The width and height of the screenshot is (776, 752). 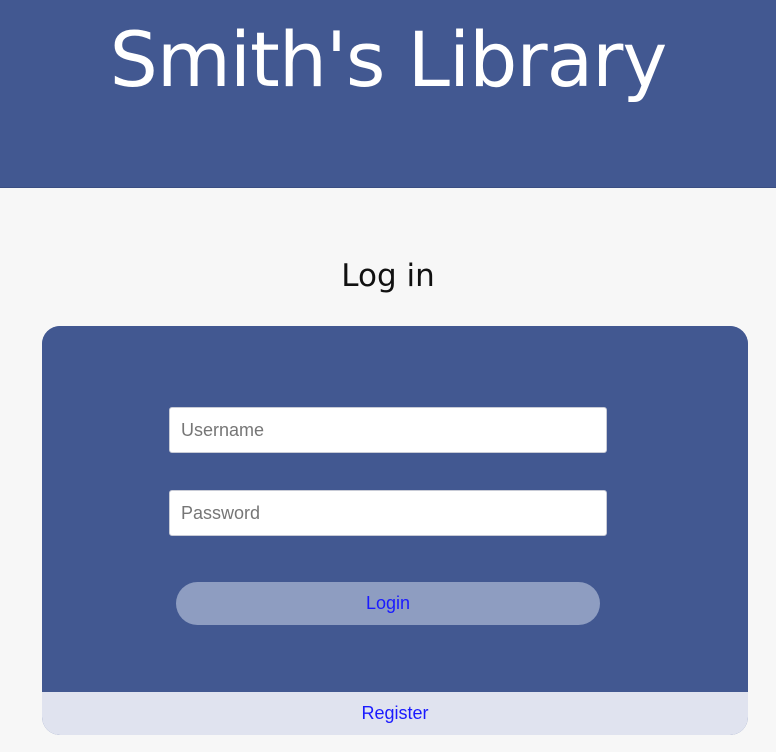 I want to click on login-card-footer: Register, so click(x=395, y=713).